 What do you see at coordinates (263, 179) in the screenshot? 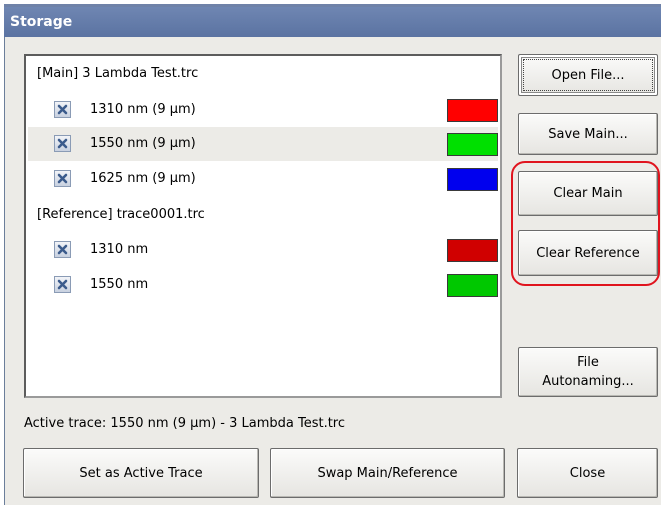
I see `main-trace-row-1625: 1625 nm (9 µm)` at bounding box center [263, 179].